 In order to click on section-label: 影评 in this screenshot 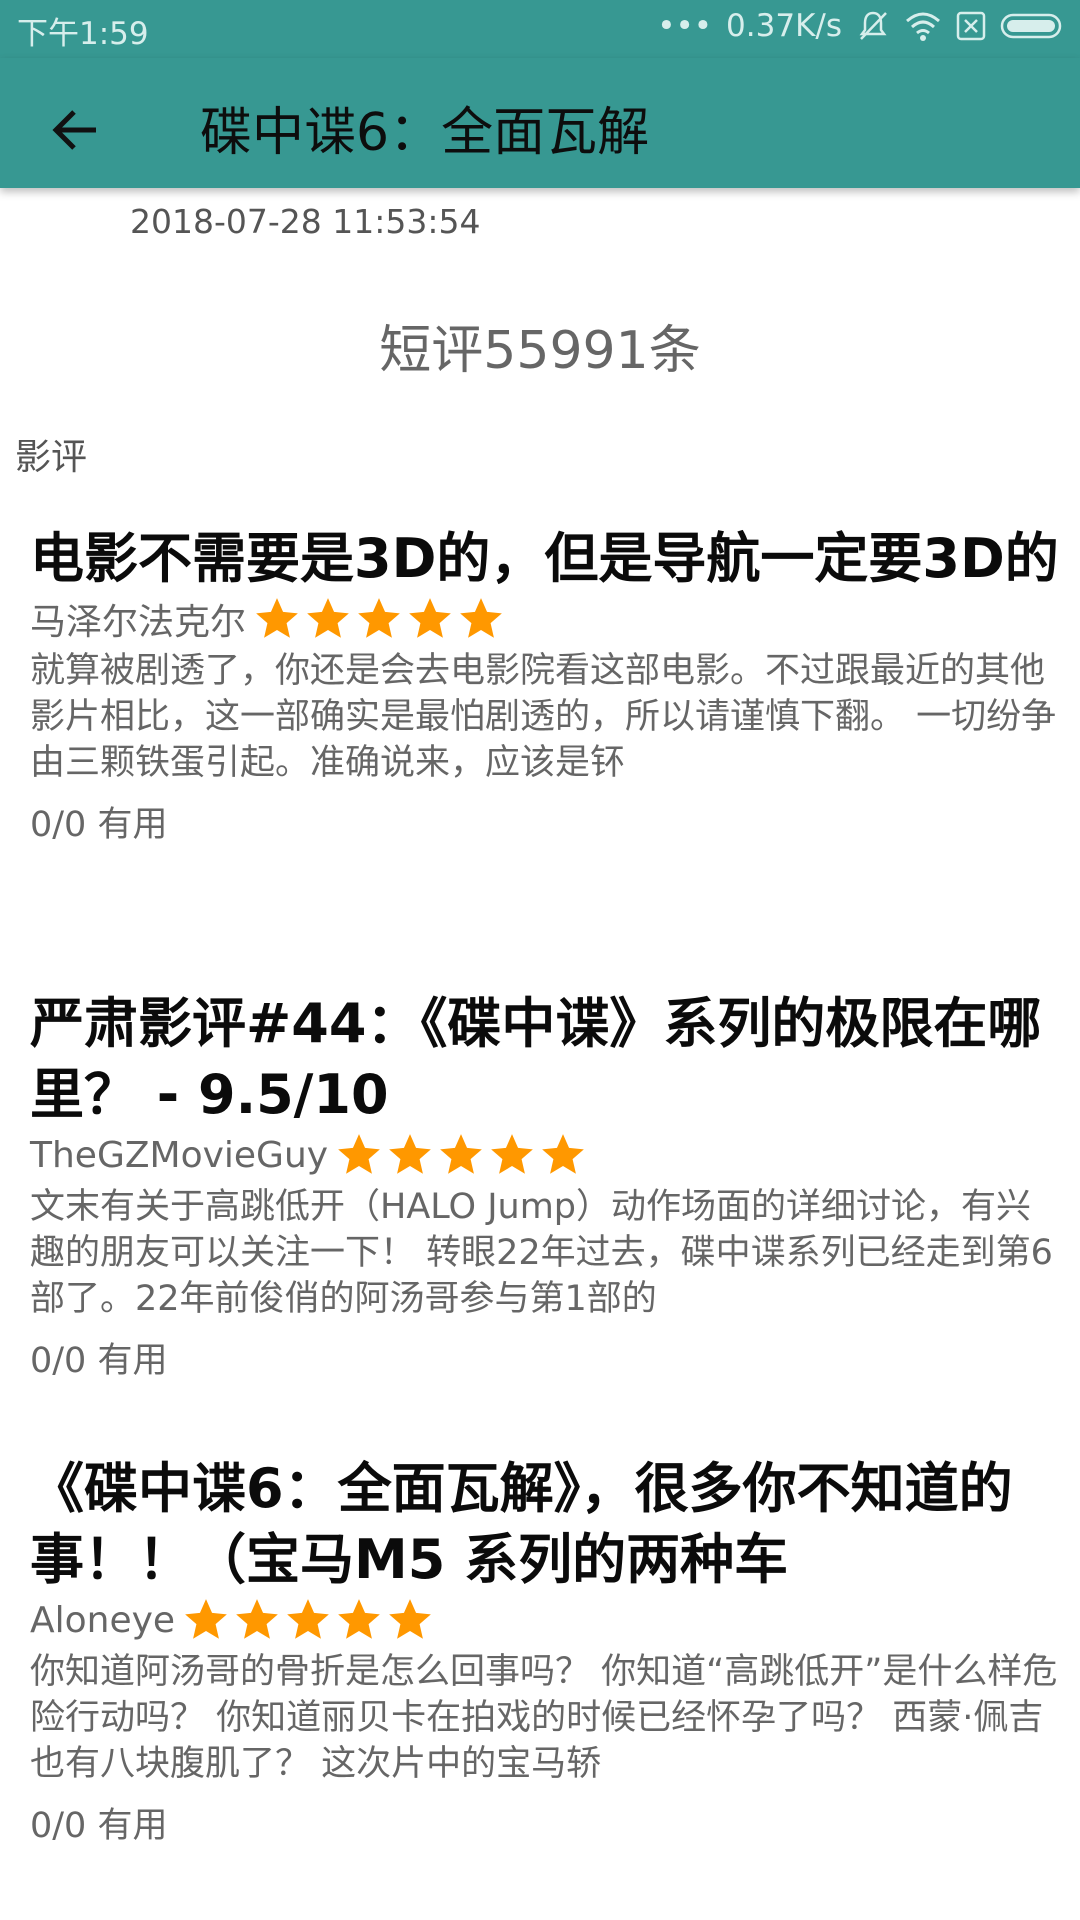, I will do `click(51, 457)`.